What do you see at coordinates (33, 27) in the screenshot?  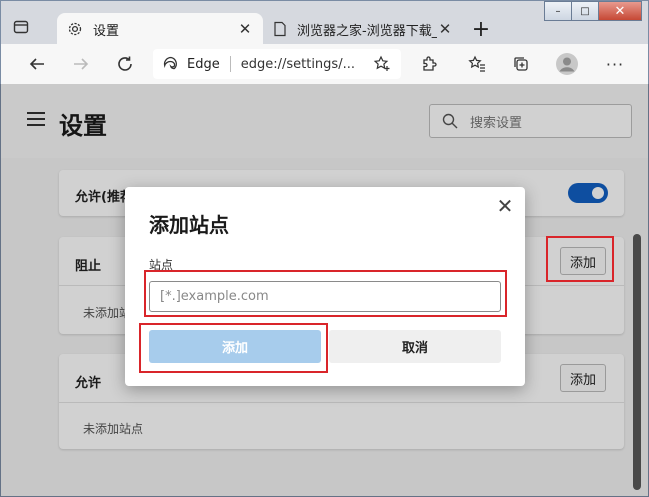 I see `tab-actions-button` at bounding box center [33, 27].